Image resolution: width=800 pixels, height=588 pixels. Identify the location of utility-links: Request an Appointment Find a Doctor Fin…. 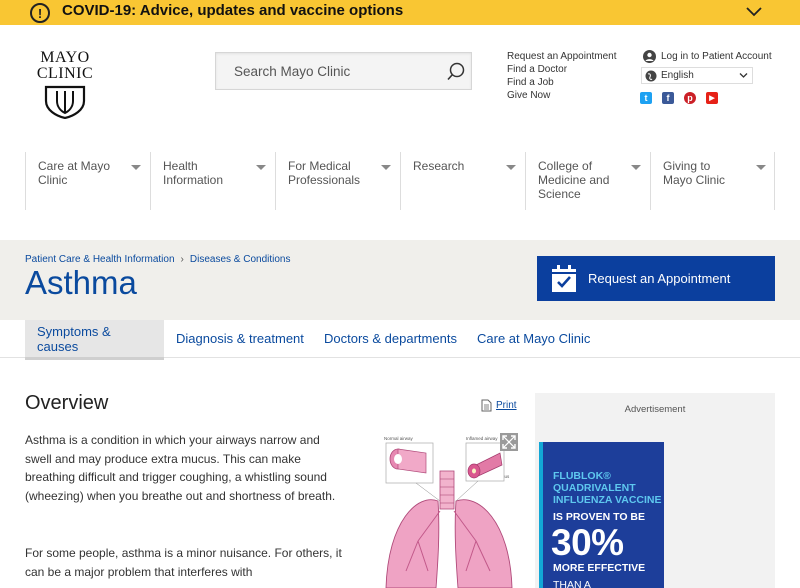
(562, 76).